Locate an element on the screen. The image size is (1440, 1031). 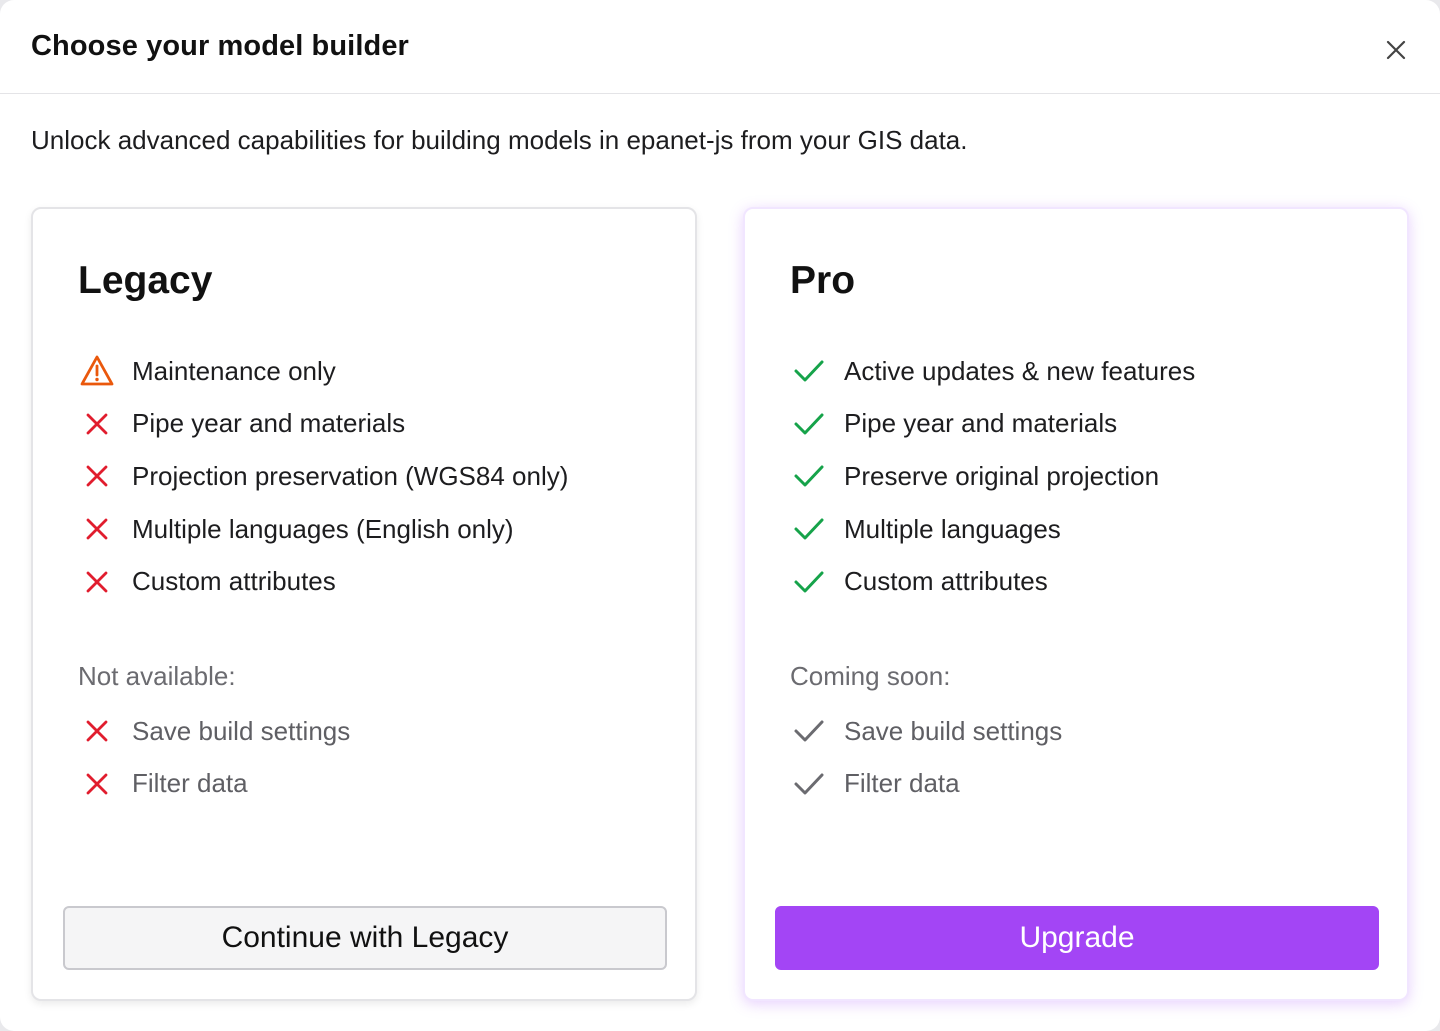
legacy-feature: Custom attributes is located at coordinates (323, 581).